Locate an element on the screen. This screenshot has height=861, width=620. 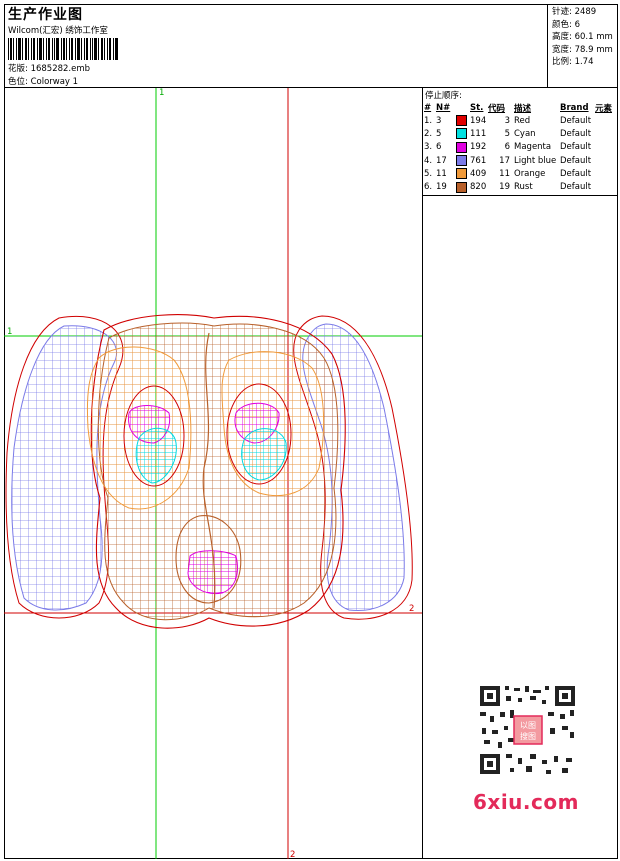
col-stitches: St. is located at coordinates (477, 107).